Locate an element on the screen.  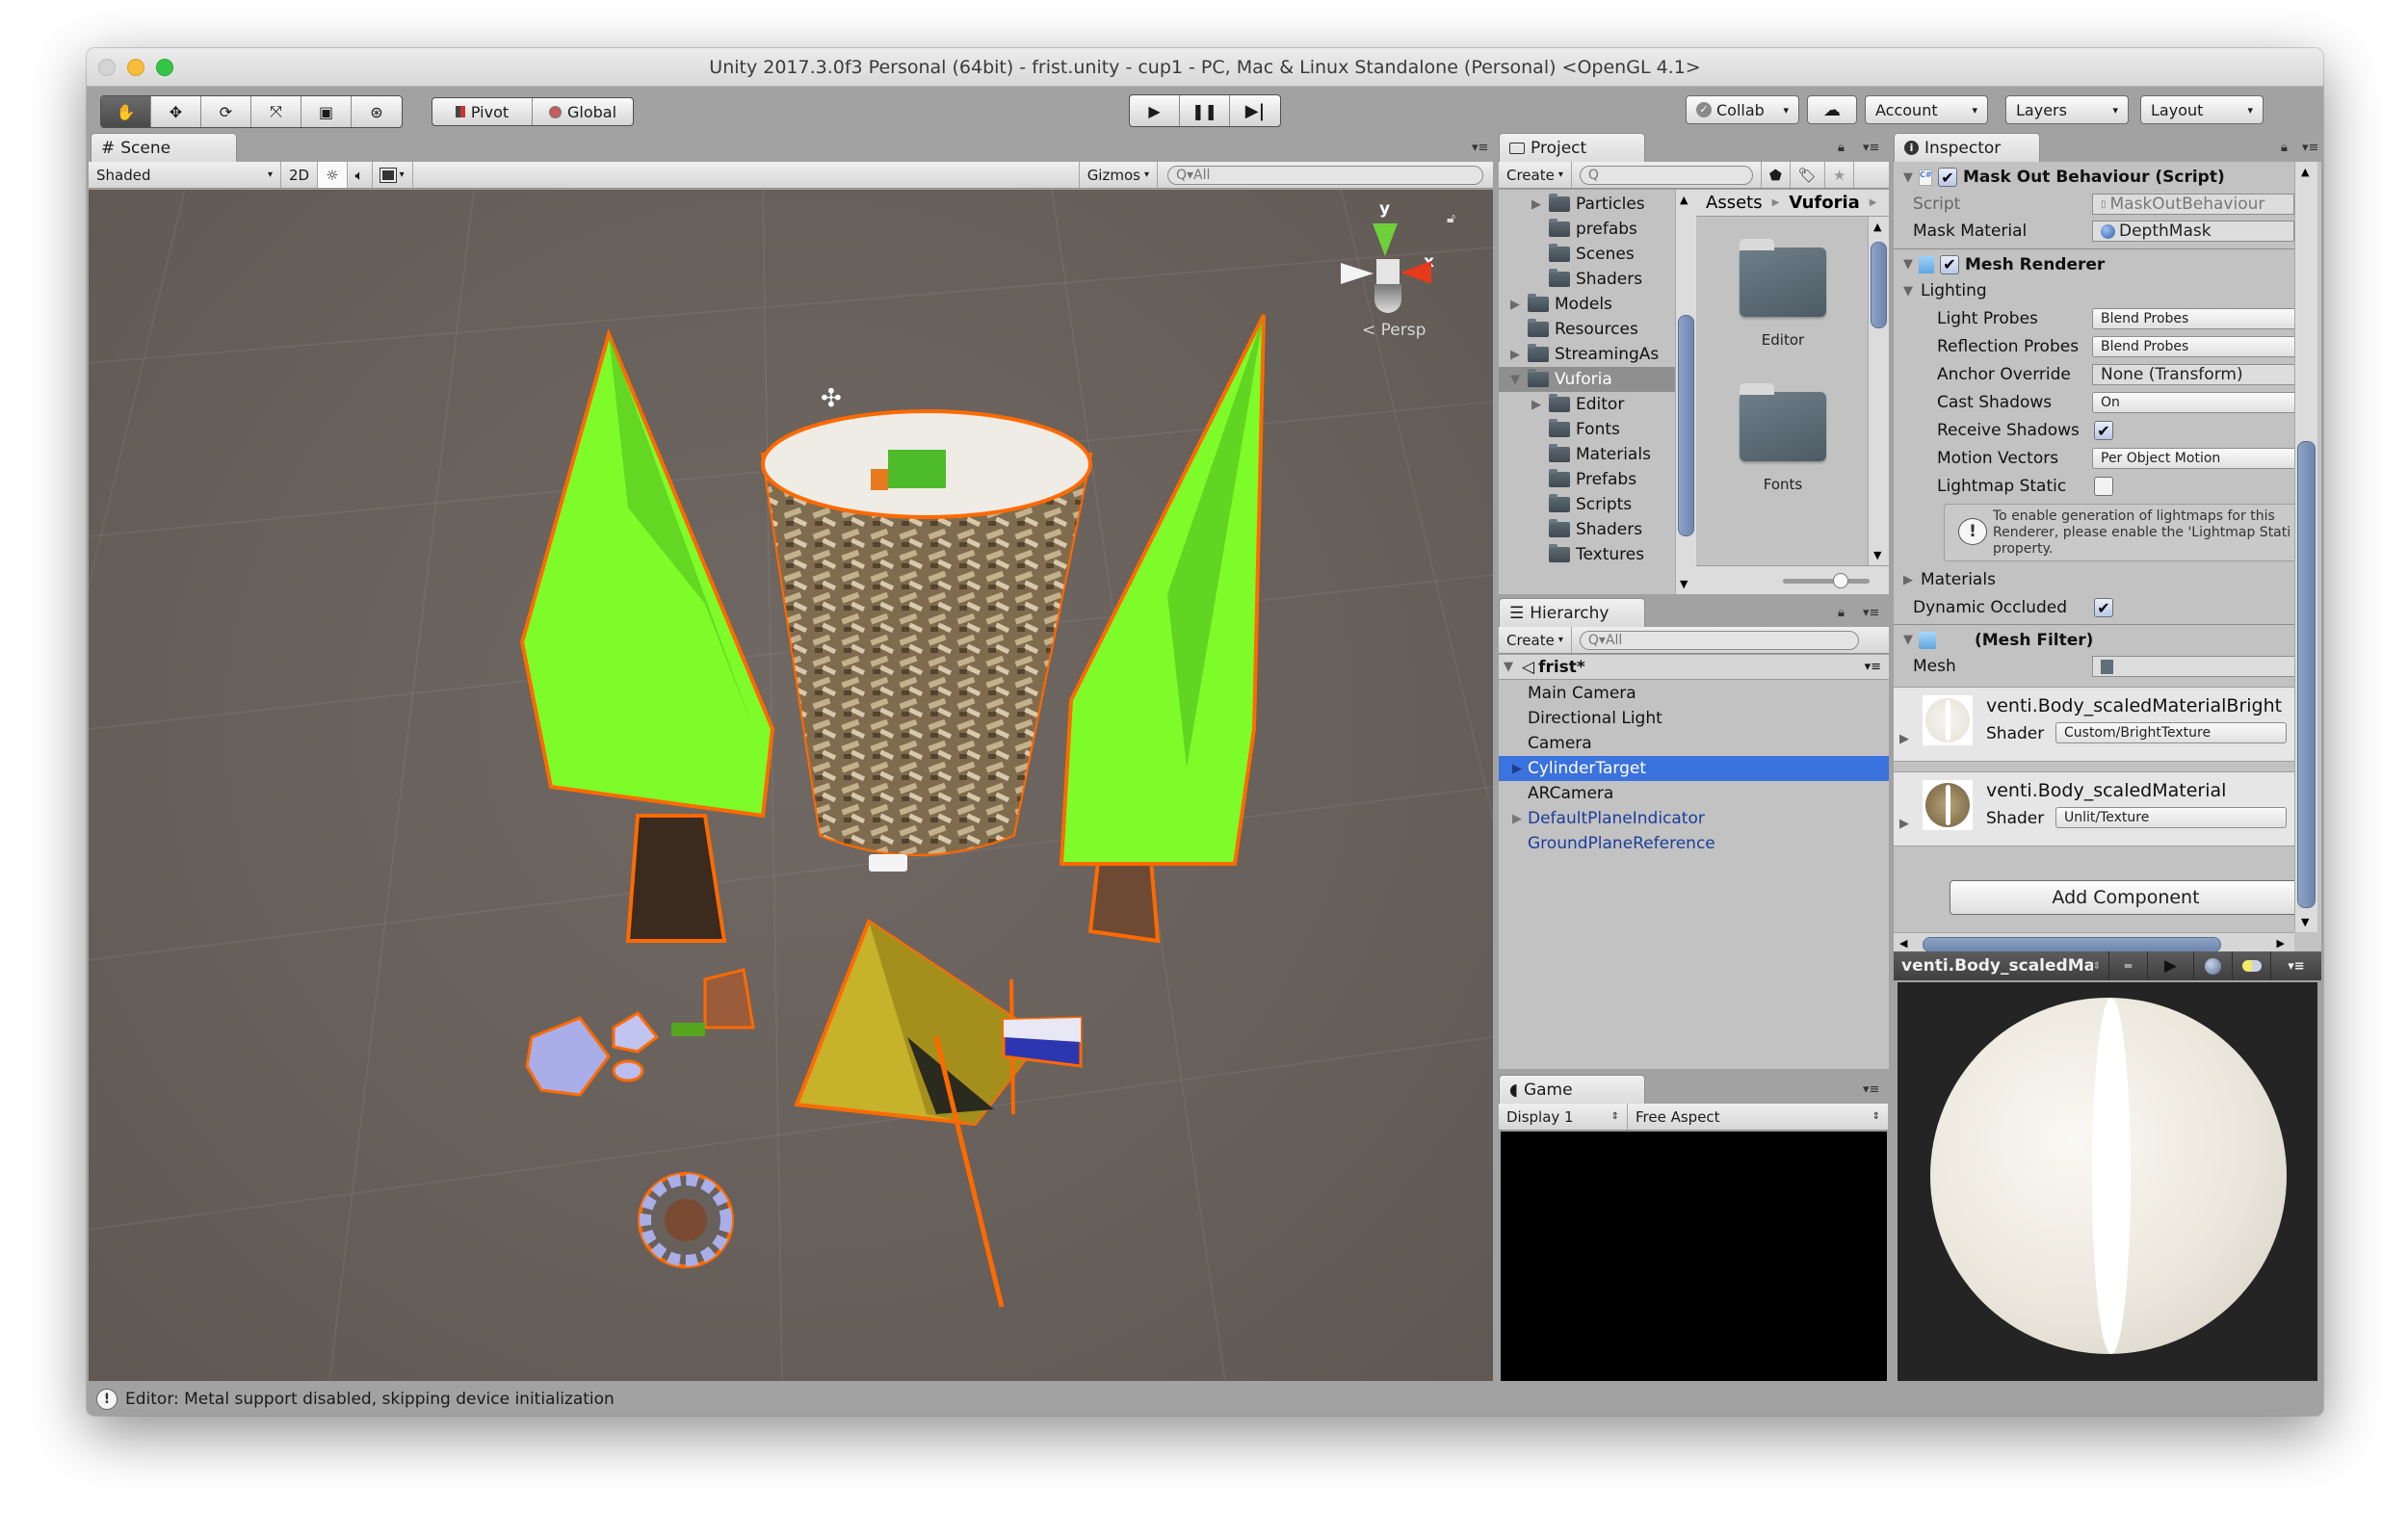
project-tree-scrollbar: ▲ ▼ is located at coordinates (1685, 392).